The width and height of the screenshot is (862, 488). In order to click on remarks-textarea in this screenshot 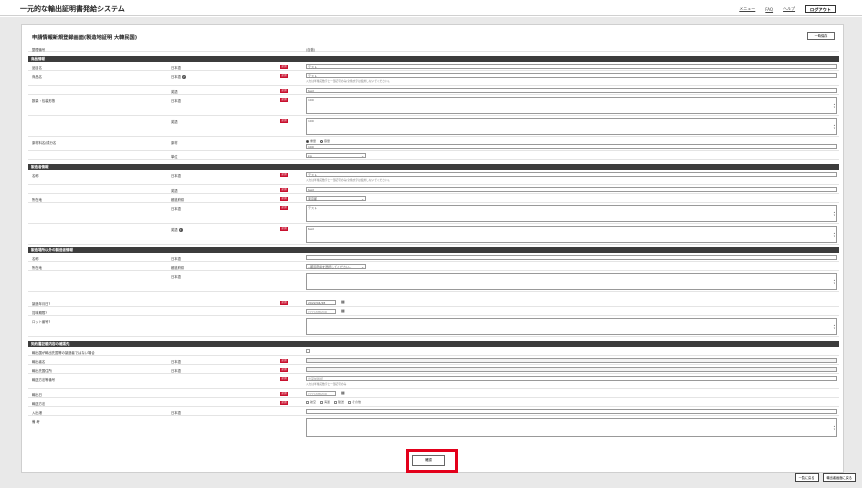, I will do `click(571, 427)`.